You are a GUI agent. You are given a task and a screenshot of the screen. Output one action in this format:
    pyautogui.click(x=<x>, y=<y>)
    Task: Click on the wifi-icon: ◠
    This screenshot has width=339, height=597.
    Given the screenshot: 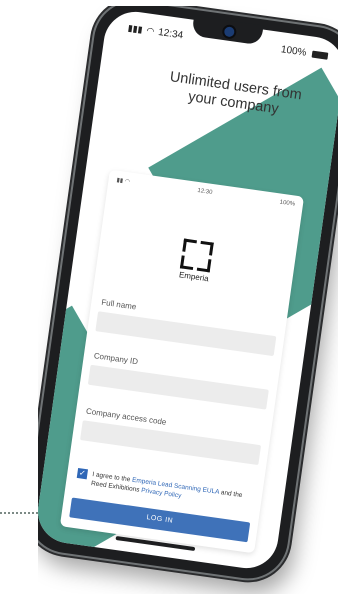 What is the action you would take?
    pyautogui.click(x=150, y=31)
    